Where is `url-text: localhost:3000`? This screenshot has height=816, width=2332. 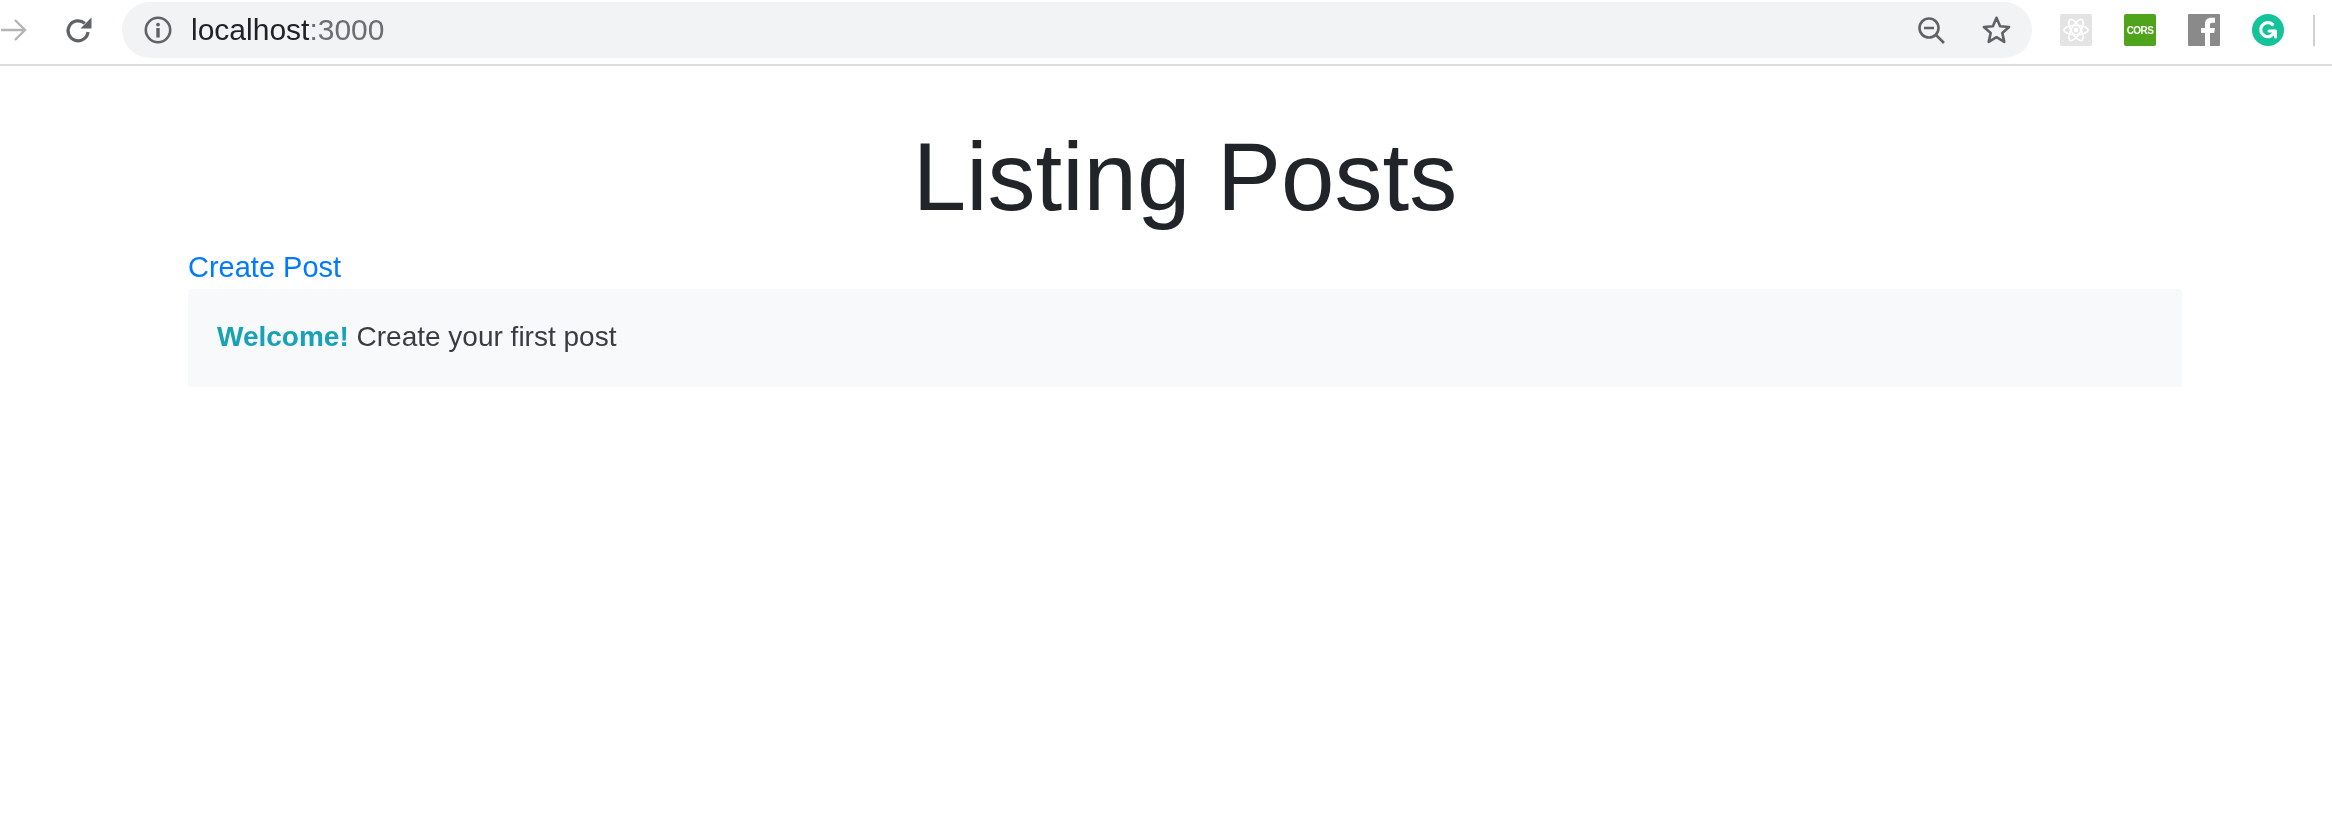
url-text: localhost:3000 is located at coordinates (288, 30).